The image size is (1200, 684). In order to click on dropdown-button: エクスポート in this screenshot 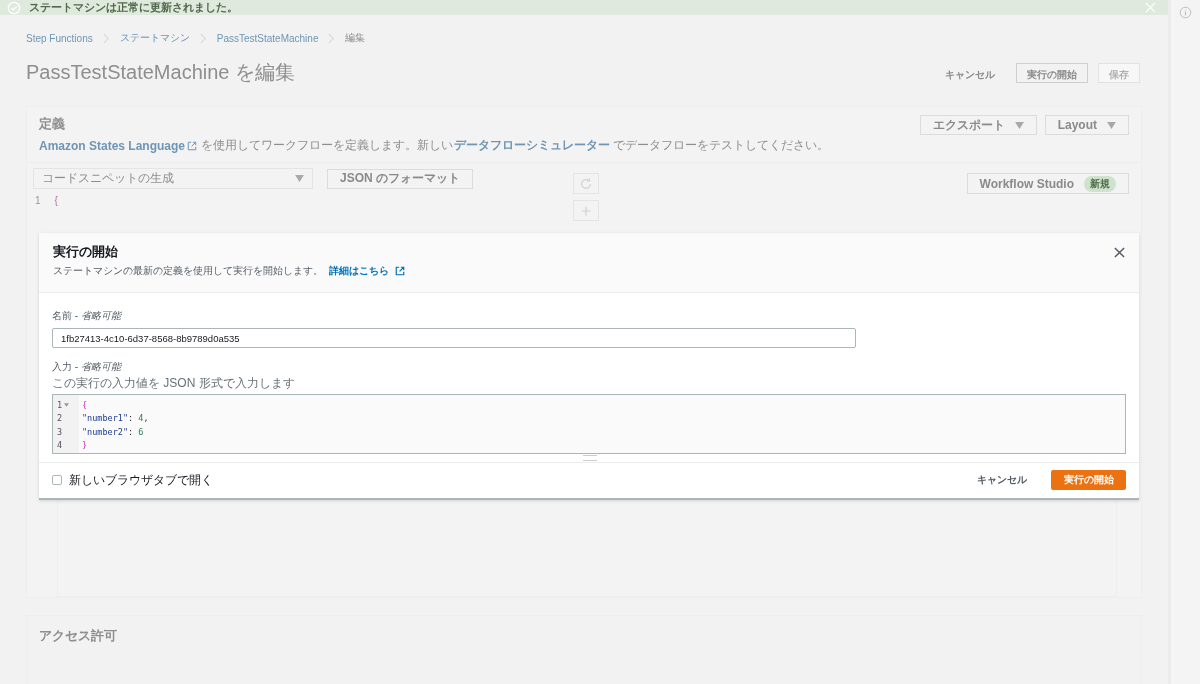, I will do `click(978, 125)`.